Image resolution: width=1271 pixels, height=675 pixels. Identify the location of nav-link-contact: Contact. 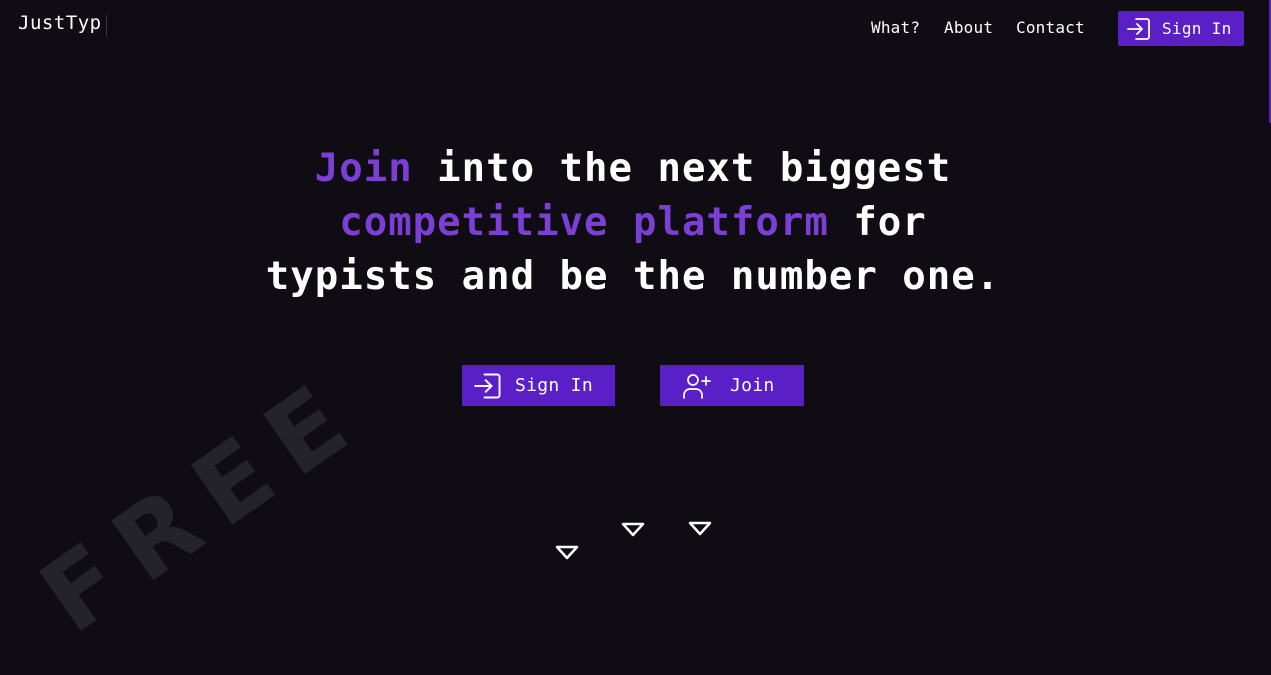
(1050, 27).